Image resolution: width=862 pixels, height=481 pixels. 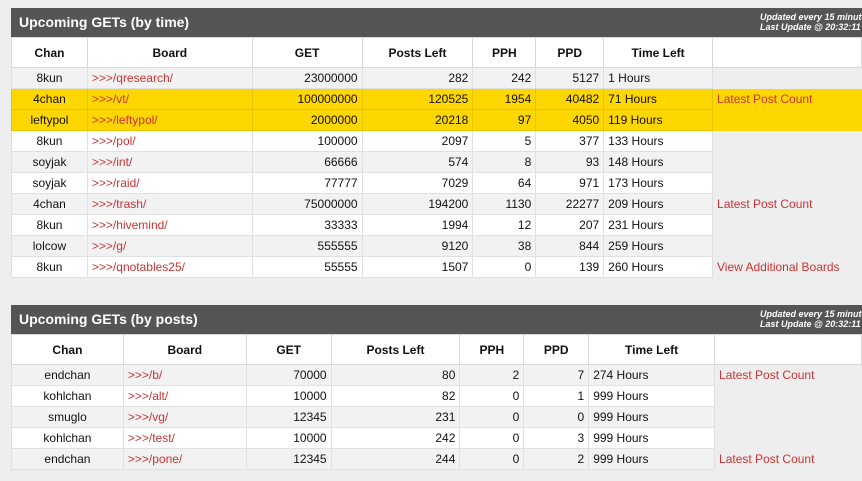 What do you see at coordinates (109, 246) in the screenshot?
I see `board-link: >>>/g/` at bounding box center [109, 246].